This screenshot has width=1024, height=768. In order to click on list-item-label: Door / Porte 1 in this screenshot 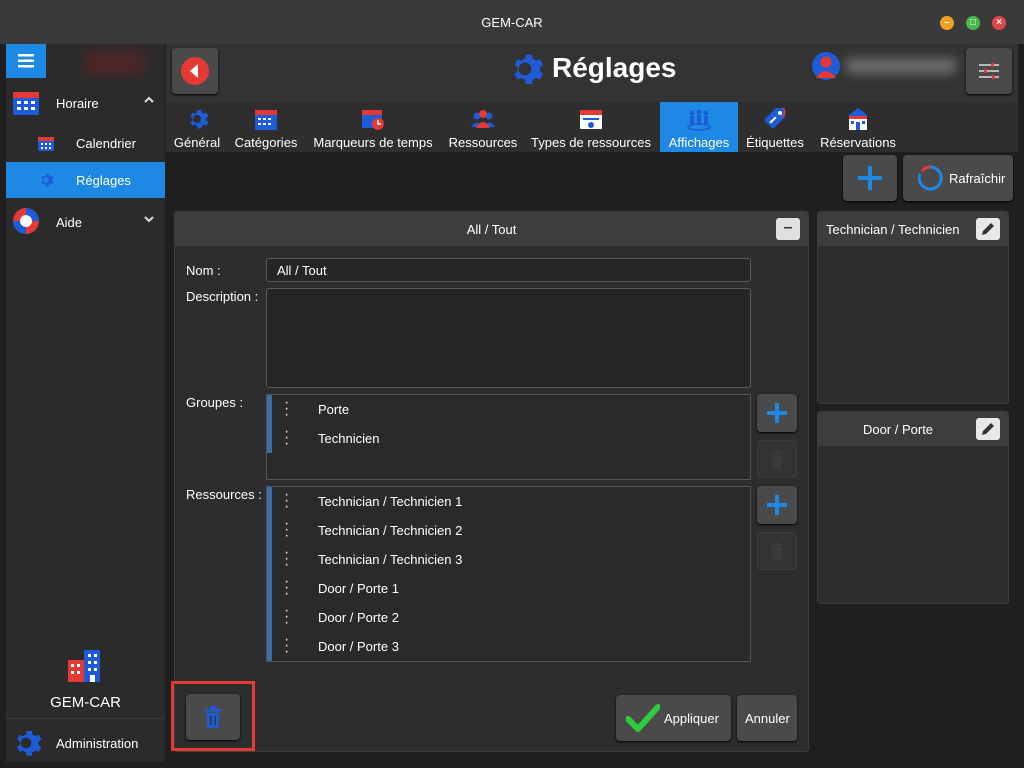, I will do `click(358, 588)`.